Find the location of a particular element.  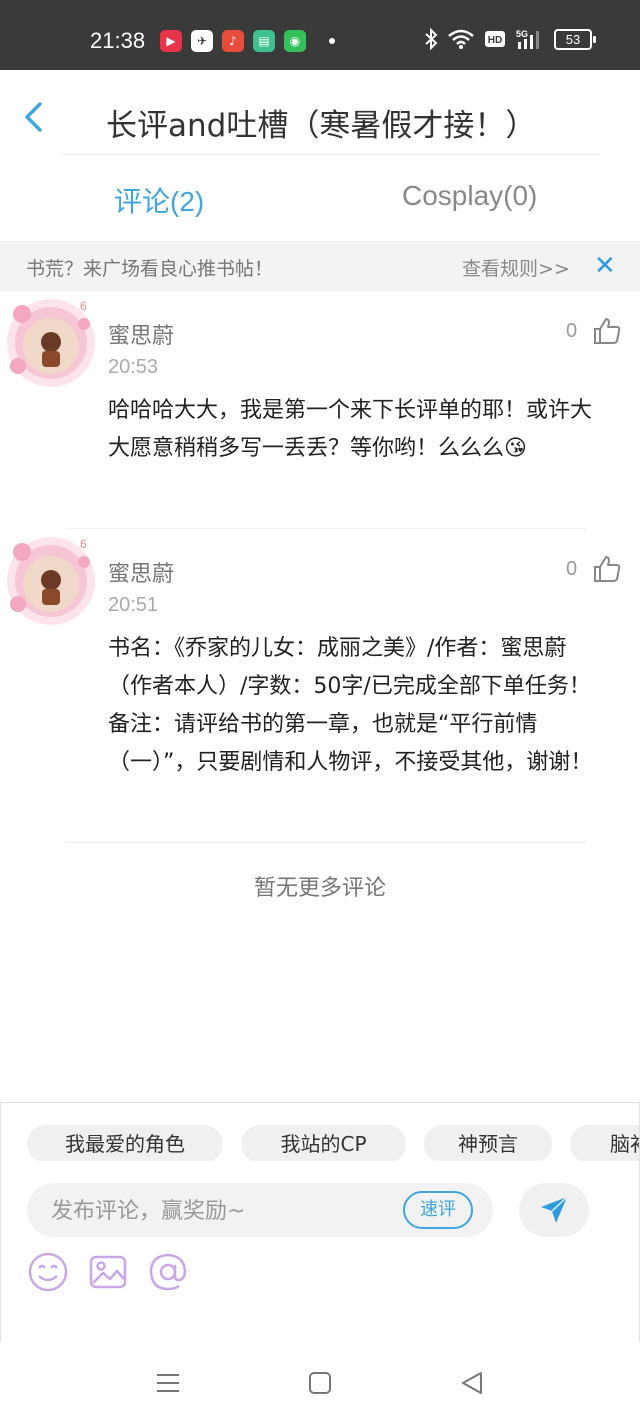

tab-cosplay: Cosplay(0) is located at coordinates (469, 196).